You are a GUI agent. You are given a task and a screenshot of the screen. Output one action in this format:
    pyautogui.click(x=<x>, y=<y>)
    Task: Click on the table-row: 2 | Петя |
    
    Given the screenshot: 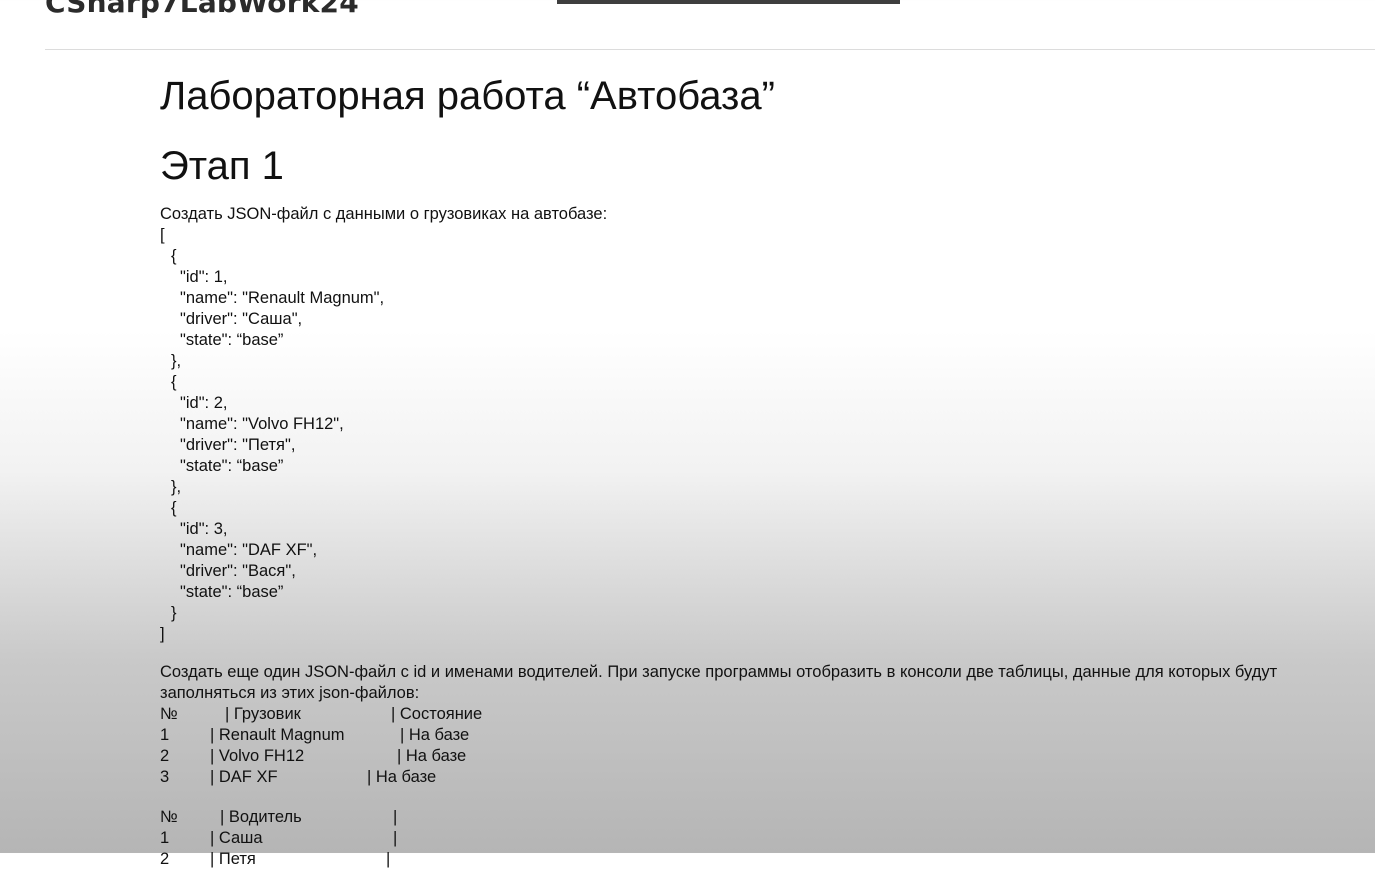 What is the action you would take?
    pyautogui.click(x=750, y=859)
    